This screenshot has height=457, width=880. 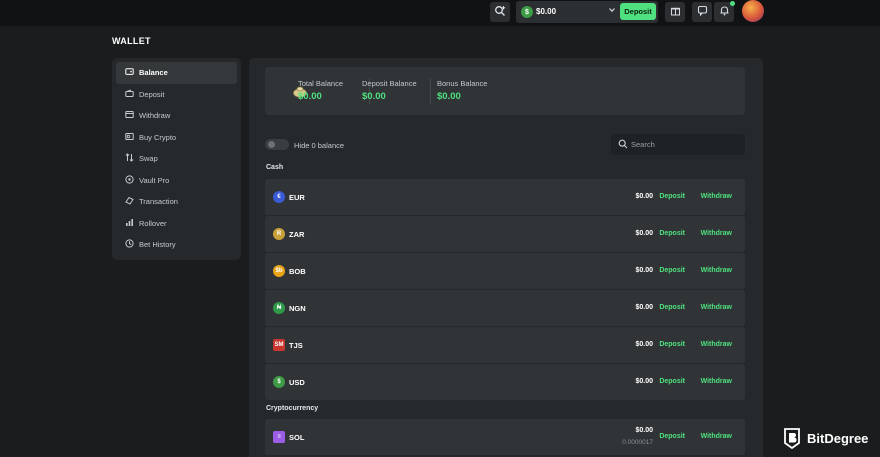 What do you see at coordinates (176, 73) in the screenshot?
I see `sidebar-item-balance: Balance` at bounding box center [176, 73].